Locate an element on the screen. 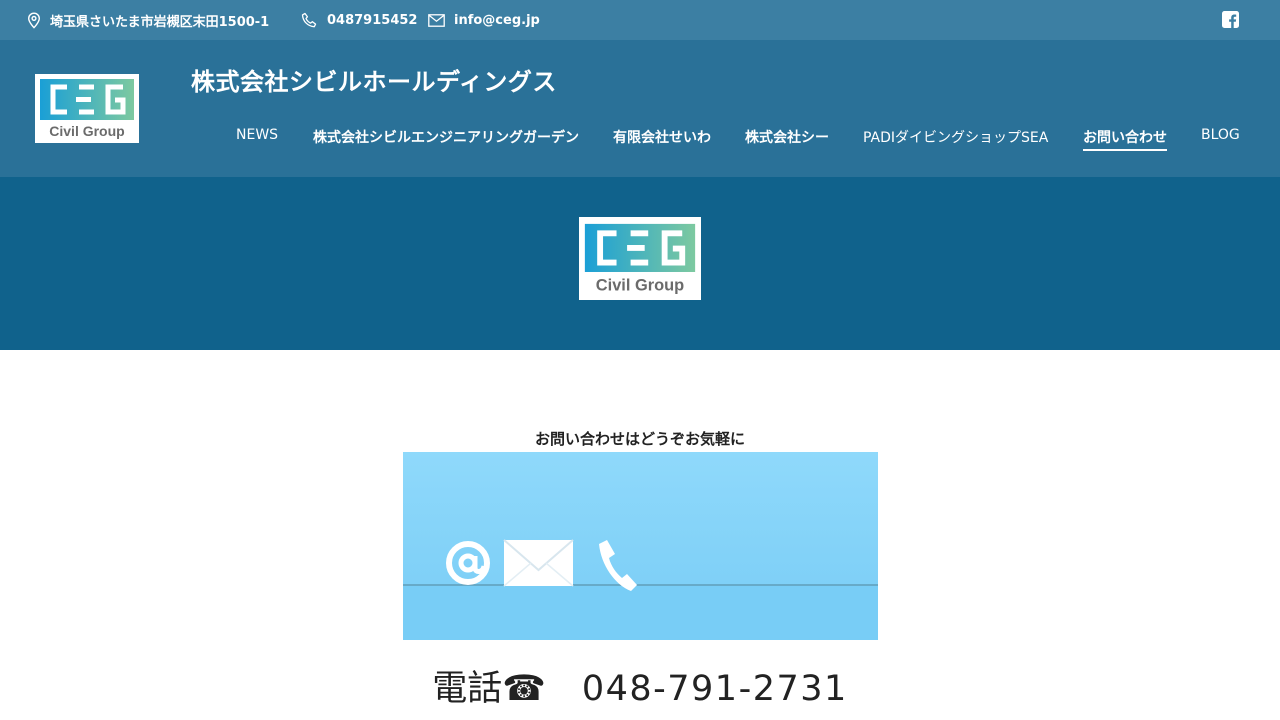 Image resolution: width=1280 pixels, height=720 pixels. phone-contact-line: 電話☎ 048-791-2731 is located at coordinates (640, 685).